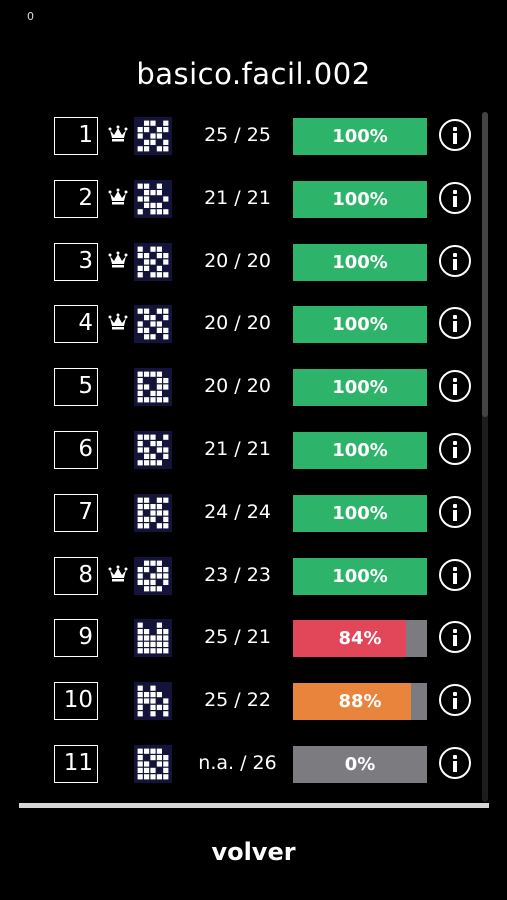  I want to click on level-score: n.a. / 26, so click(237, 763).